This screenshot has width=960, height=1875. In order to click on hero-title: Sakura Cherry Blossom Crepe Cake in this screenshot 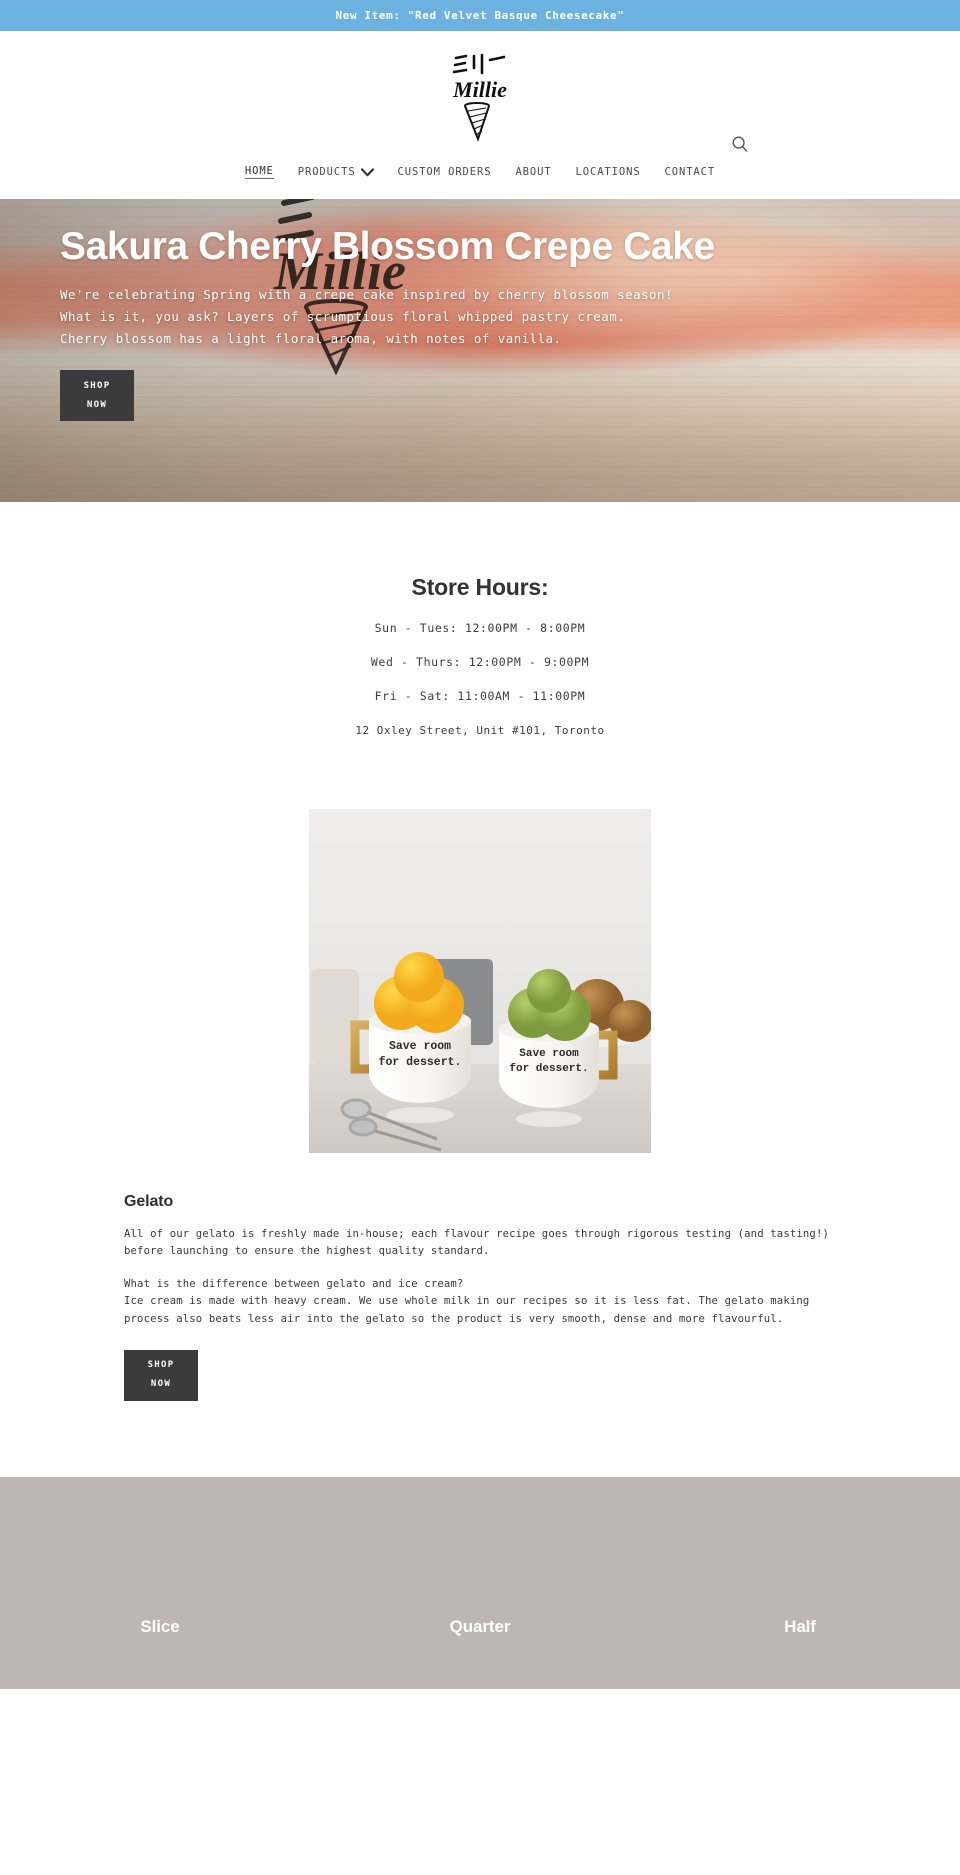, I will do `click(387, 246)`.